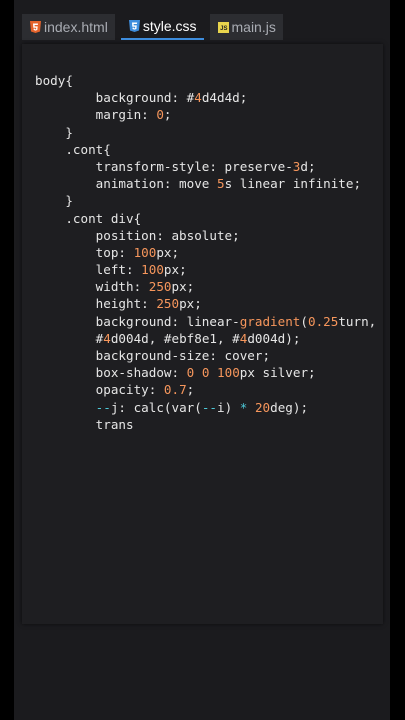  What do you see at coordinates (205, 424) in the screenshot?
I see `code-line: trans` at bounding box center [205, 424].